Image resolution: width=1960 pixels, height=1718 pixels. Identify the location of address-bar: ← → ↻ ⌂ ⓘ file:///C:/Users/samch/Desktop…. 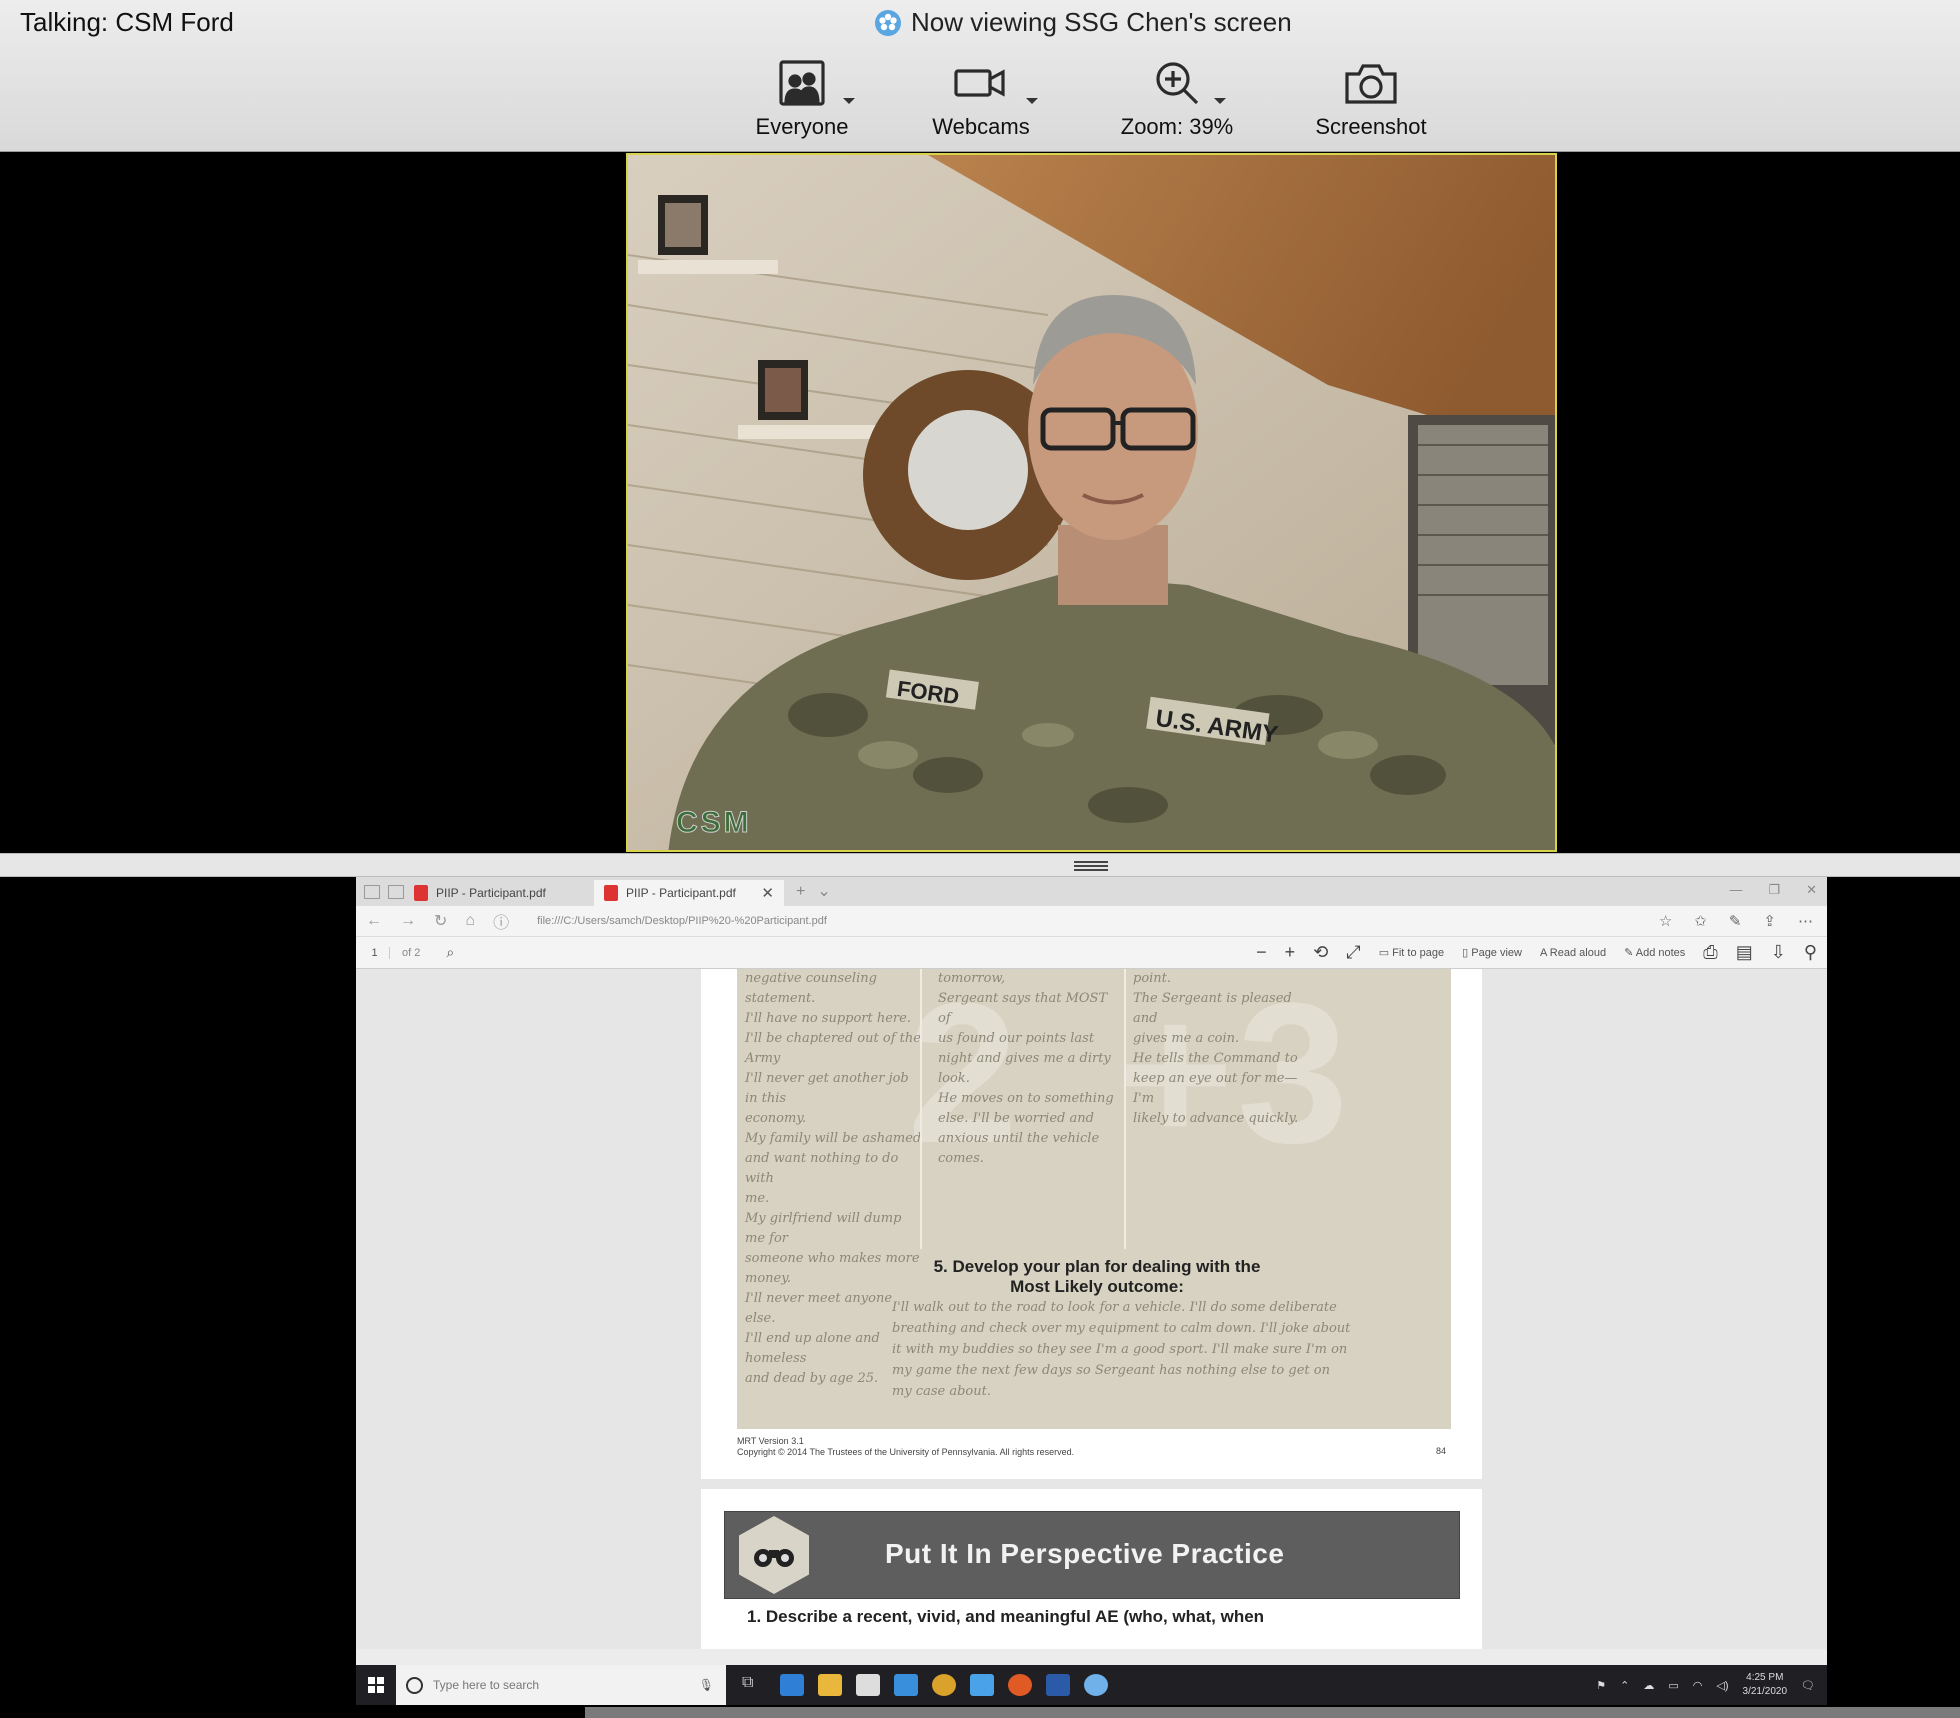
(1091, 921).